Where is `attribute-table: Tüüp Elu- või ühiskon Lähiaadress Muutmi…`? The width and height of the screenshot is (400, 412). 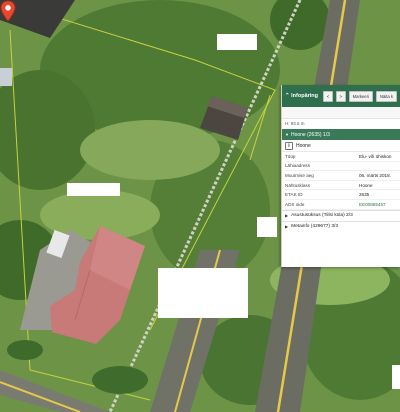
attribute-table: Tüüp Elu- või ühiskon Lähiaadress Muutmi… is located at coordinates (341, 181).